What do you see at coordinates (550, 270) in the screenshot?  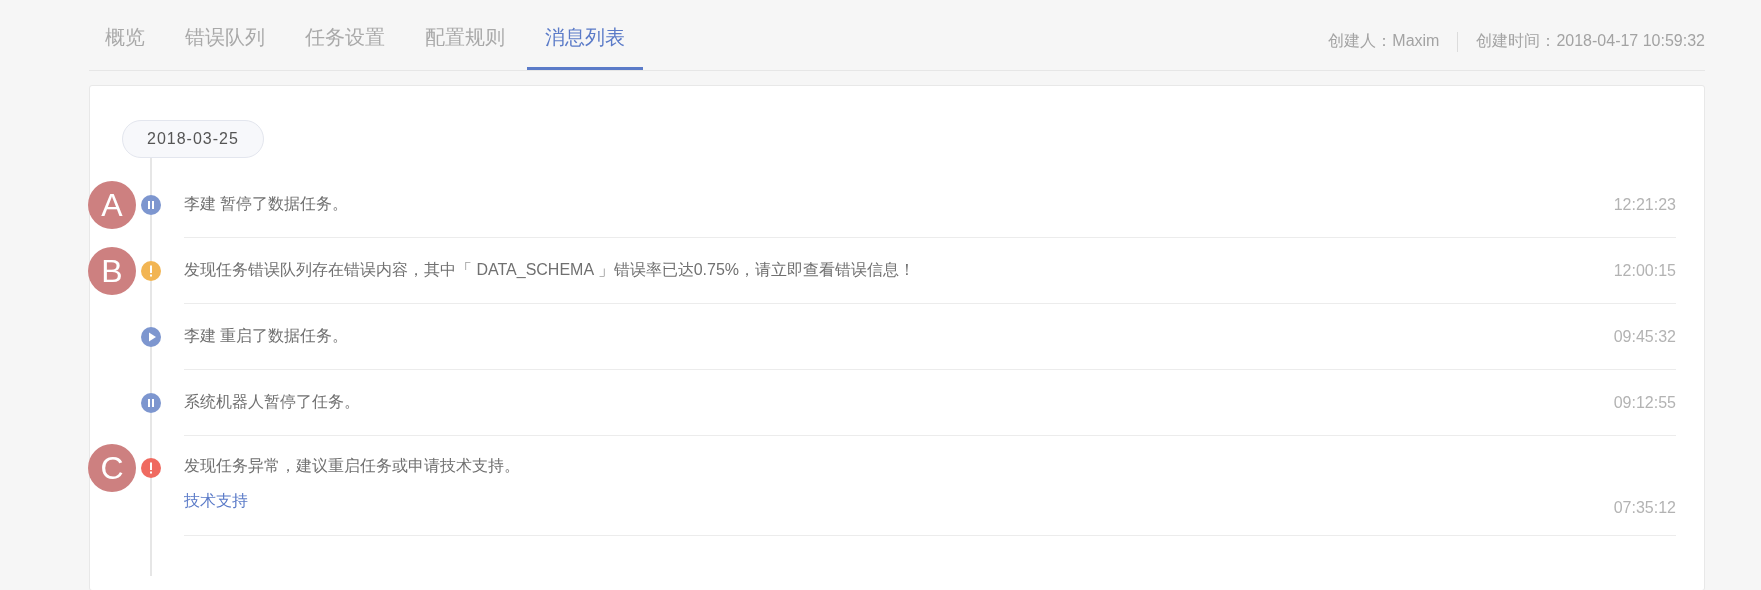 I see `message-text: 发现任务错误队列存在错误内容，其中「 DATA_SCHEMA 」错误率已达0.75%，请立即查看错误信息！` at bounding box center [550, 270].